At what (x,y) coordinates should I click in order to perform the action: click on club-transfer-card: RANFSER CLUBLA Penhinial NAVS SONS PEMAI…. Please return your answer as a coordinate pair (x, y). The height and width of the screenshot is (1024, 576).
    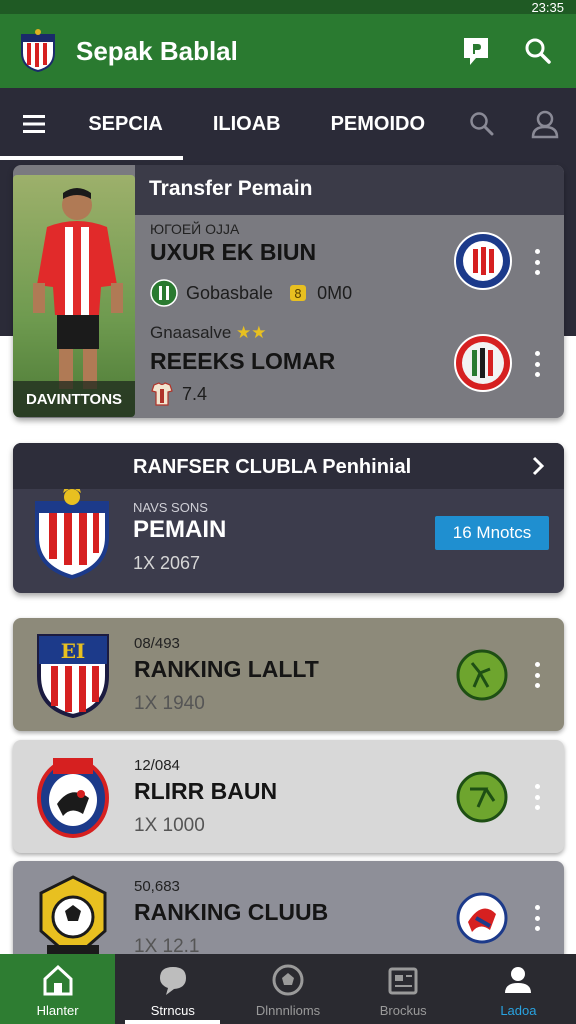
    Looking at the image, I should click on (288, 518).